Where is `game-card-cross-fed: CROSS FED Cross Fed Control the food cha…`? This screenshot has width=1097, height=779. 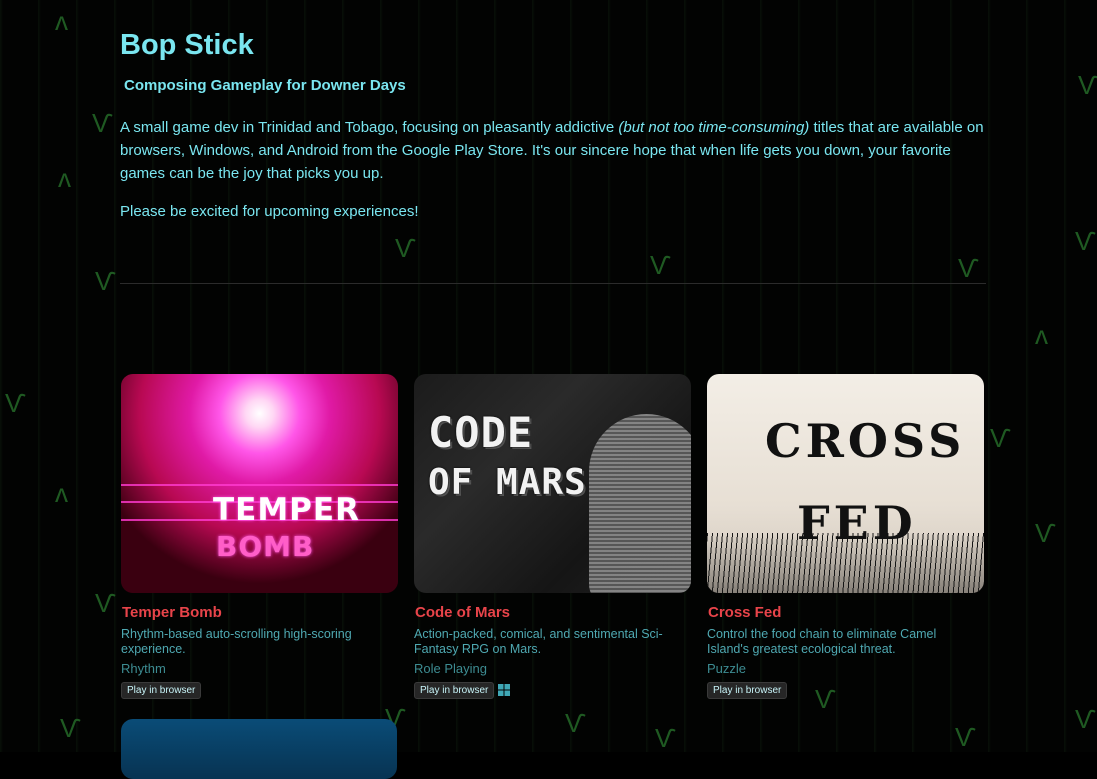 game-card-cross-fed: CROSS FED Cross Fed Control the food cha… is located at coordinates (845, 536).